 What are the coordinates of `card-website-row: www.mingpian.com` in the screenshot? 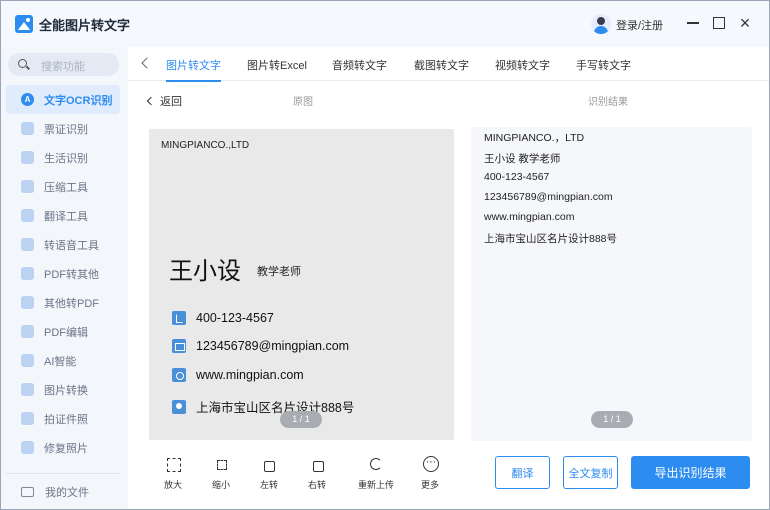 It's located at (238, 375).